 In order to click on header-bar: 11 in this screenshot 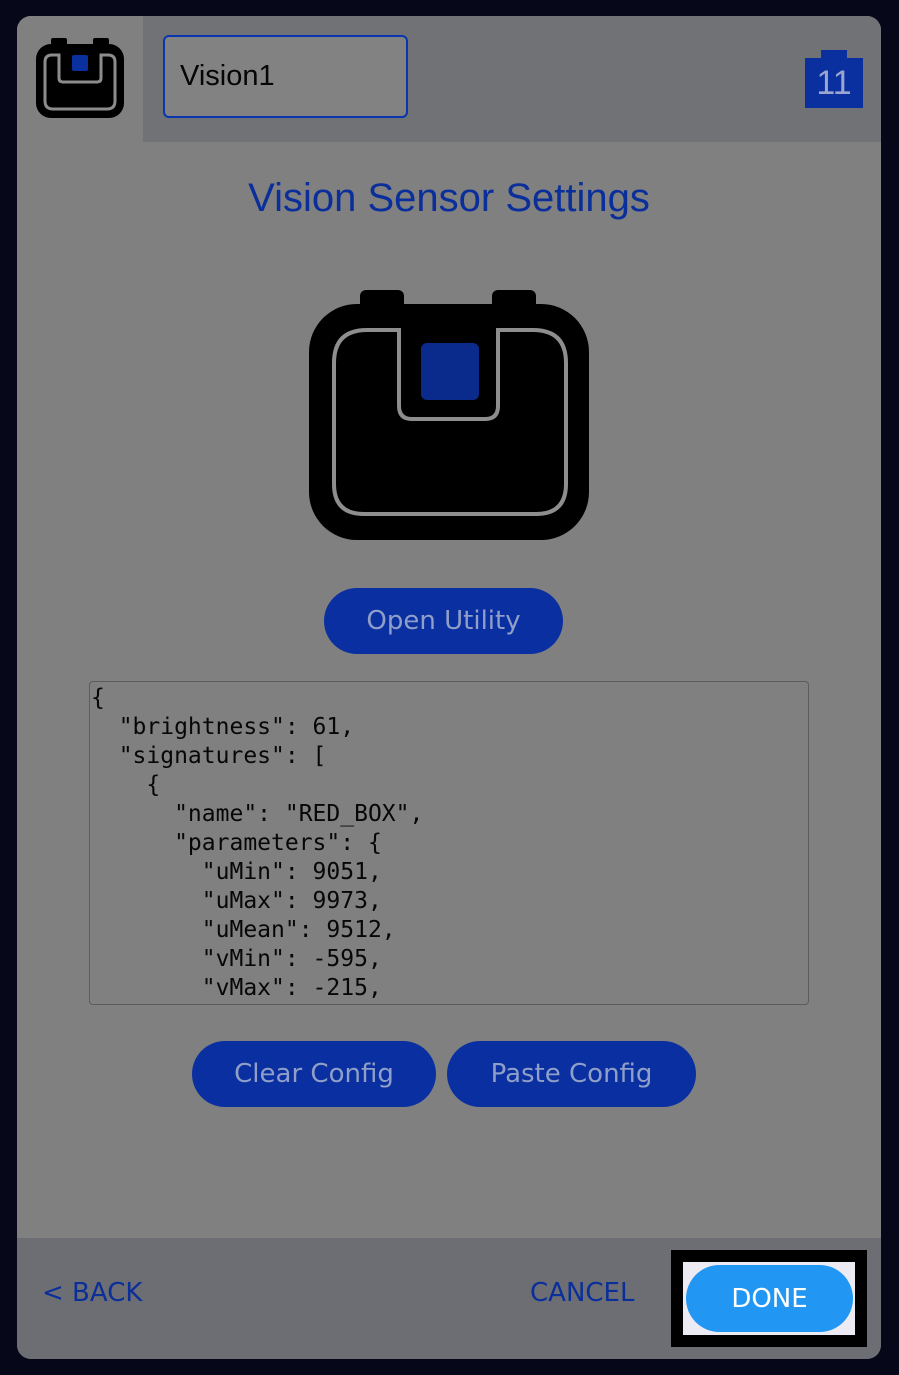, I will do `click(449, 79)`.